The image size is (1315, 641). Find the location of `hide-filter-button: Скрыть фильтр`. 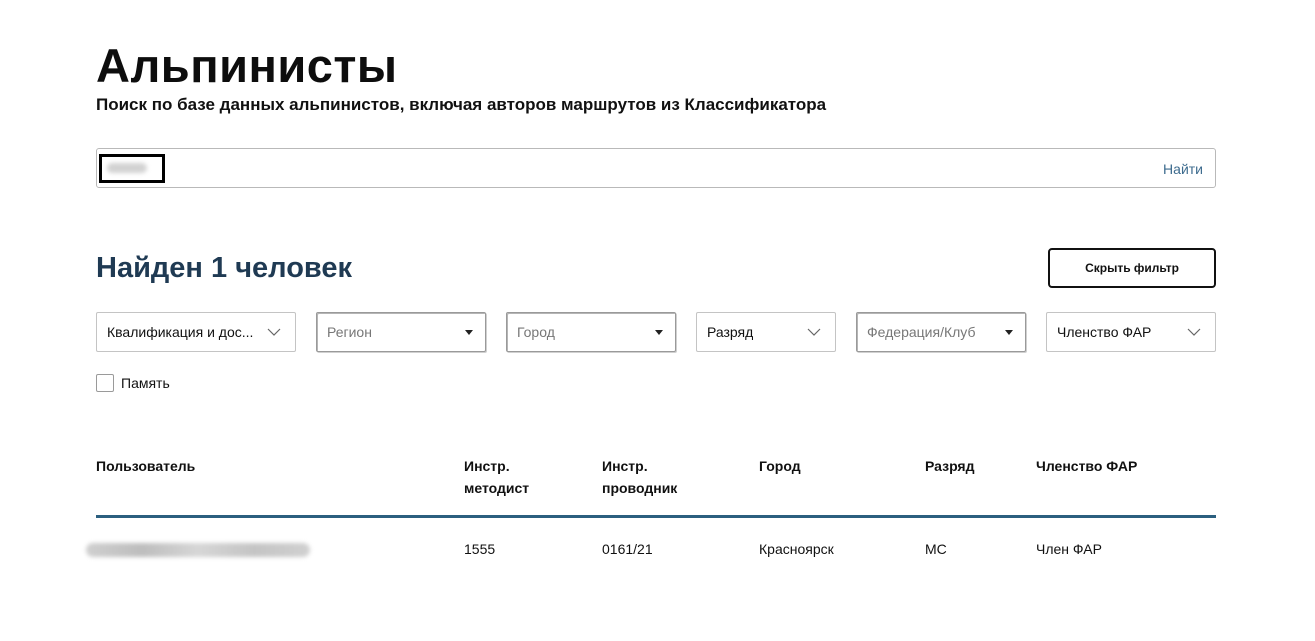

hide-filter-button: Скрыть фильтр is located at coordinates (1132, 268).